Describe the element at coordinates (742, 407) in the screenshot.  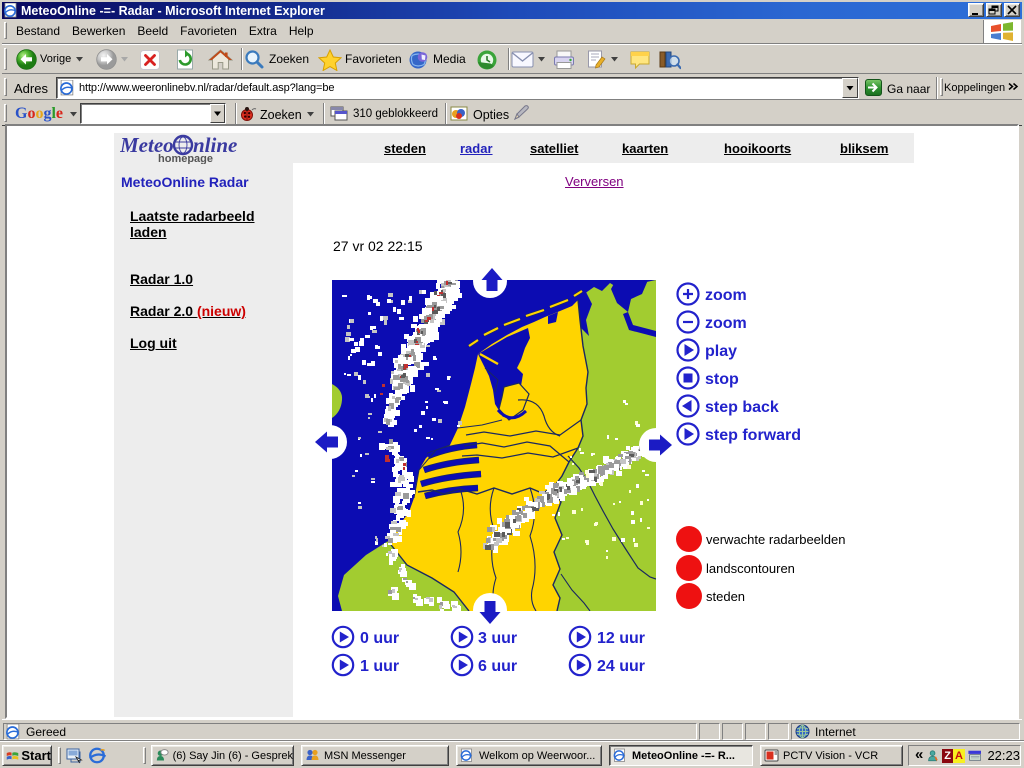
I see `svg-text: step back` at that location.